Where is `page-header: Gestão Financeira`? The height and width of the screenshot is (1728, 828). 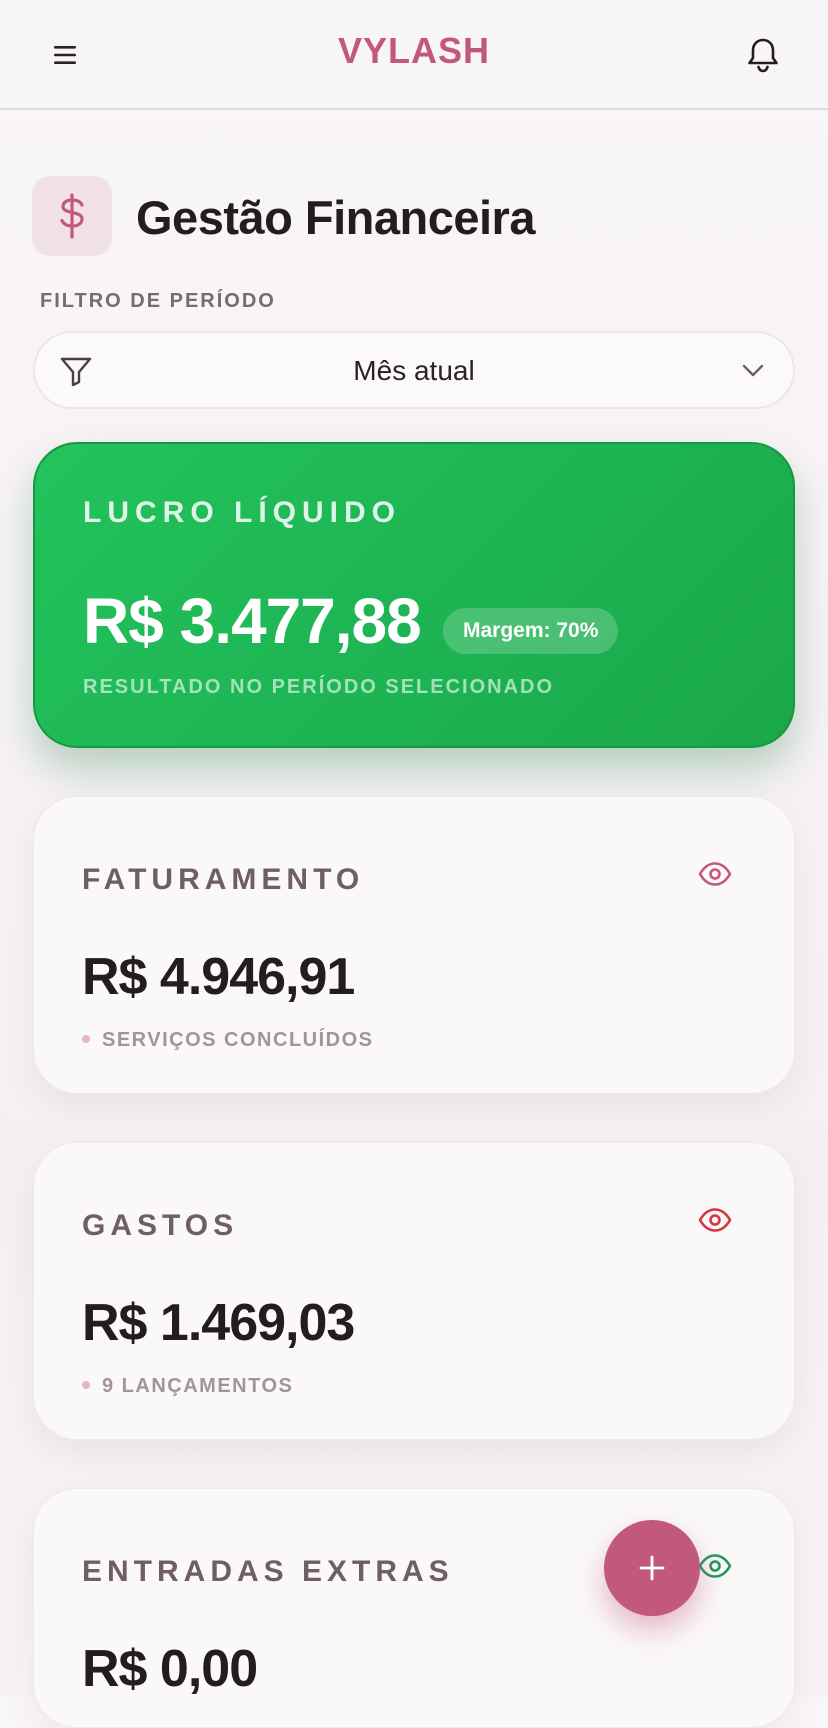 page-header: Gestão Financeira is located at coordinates (412, 216).